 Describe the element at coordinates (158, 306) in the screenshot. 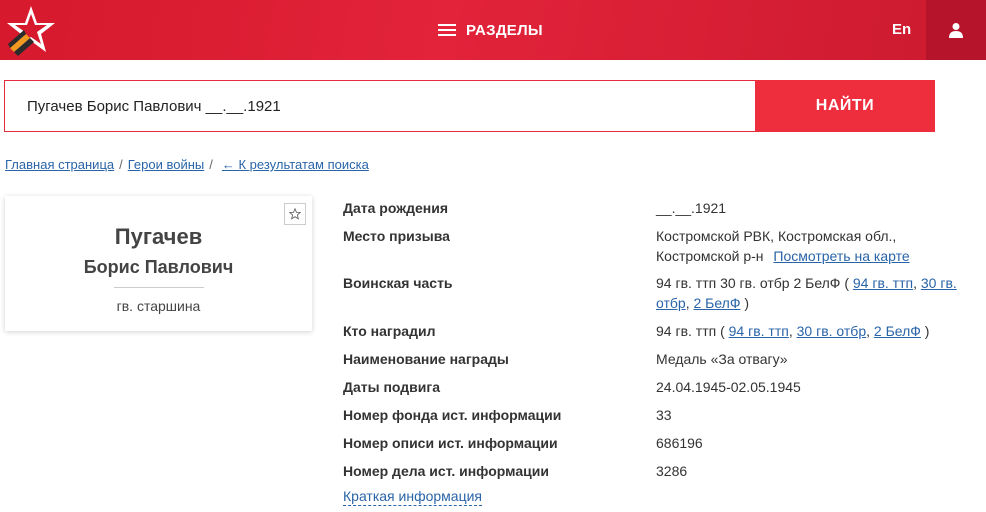

I see `person-rank: гв. старшина` at that location.